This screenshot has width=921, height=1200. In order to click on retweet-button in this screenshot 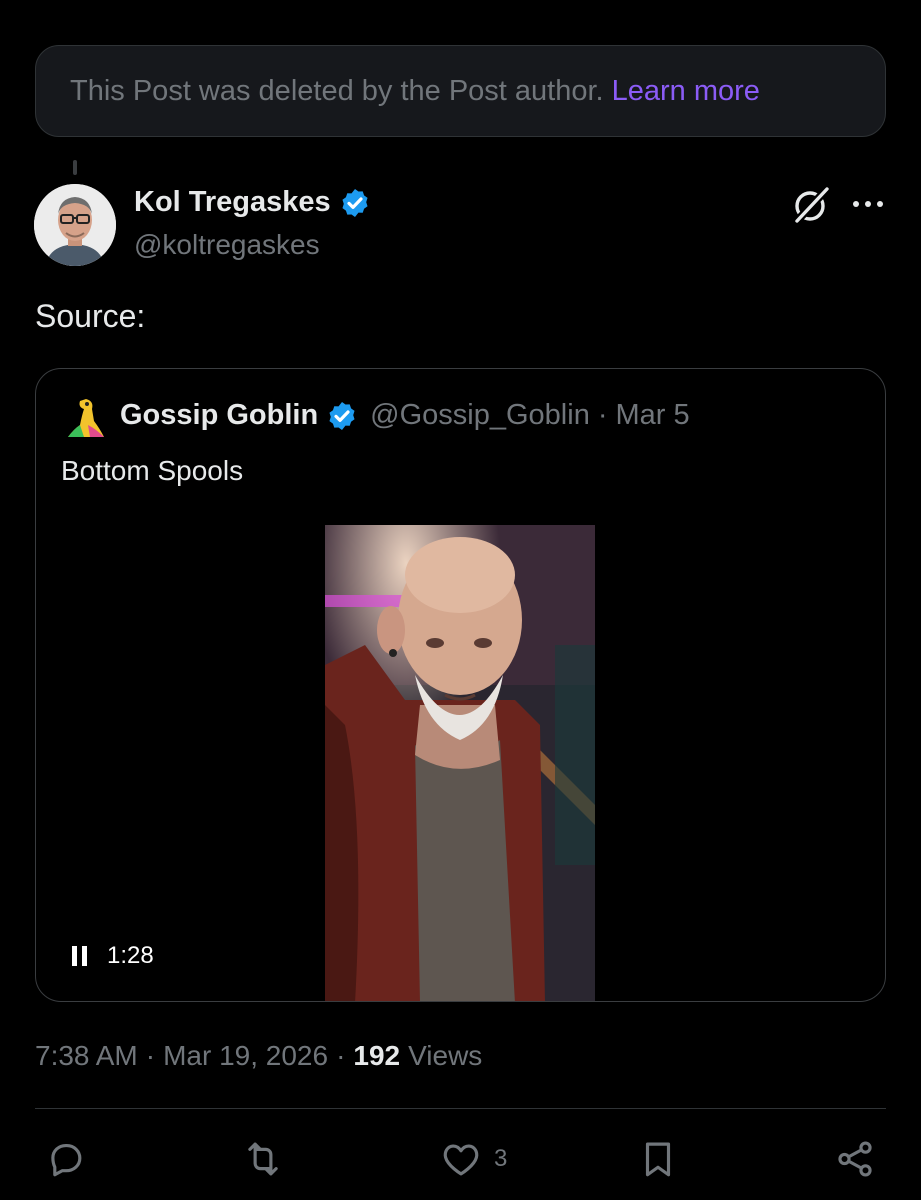, I will do `click(263, 1159)`.